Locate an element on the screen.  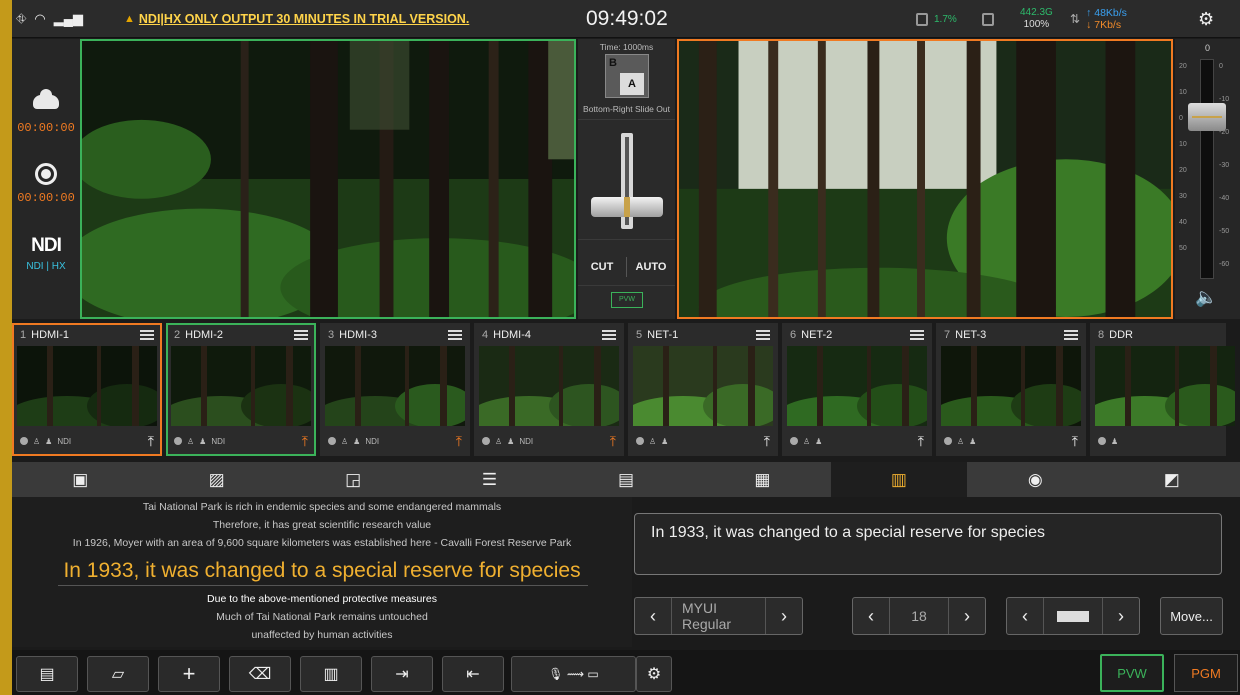
indent-right-icon: ⇥ is located at coordinates (402, 674).